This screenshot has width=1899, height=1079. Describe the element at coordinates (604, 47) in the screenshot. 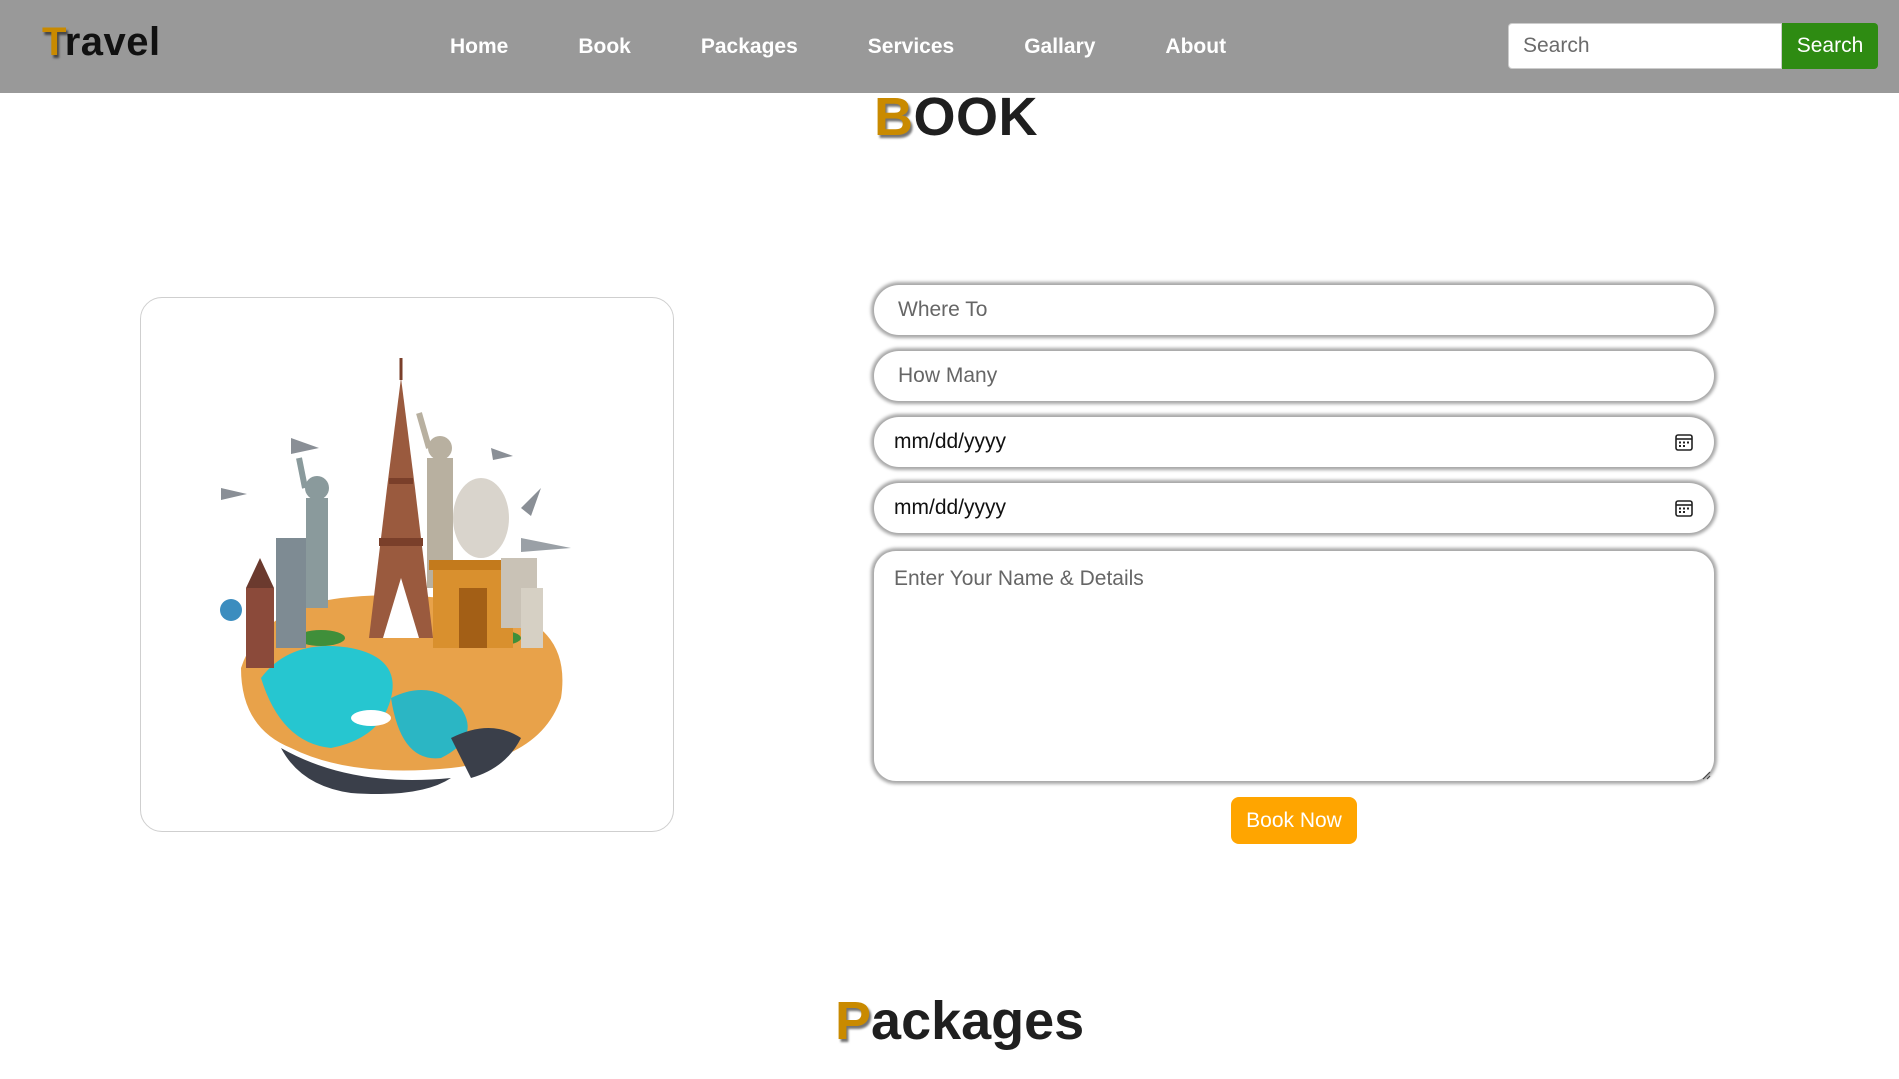

I see `nav-link-book: Book` at that location.